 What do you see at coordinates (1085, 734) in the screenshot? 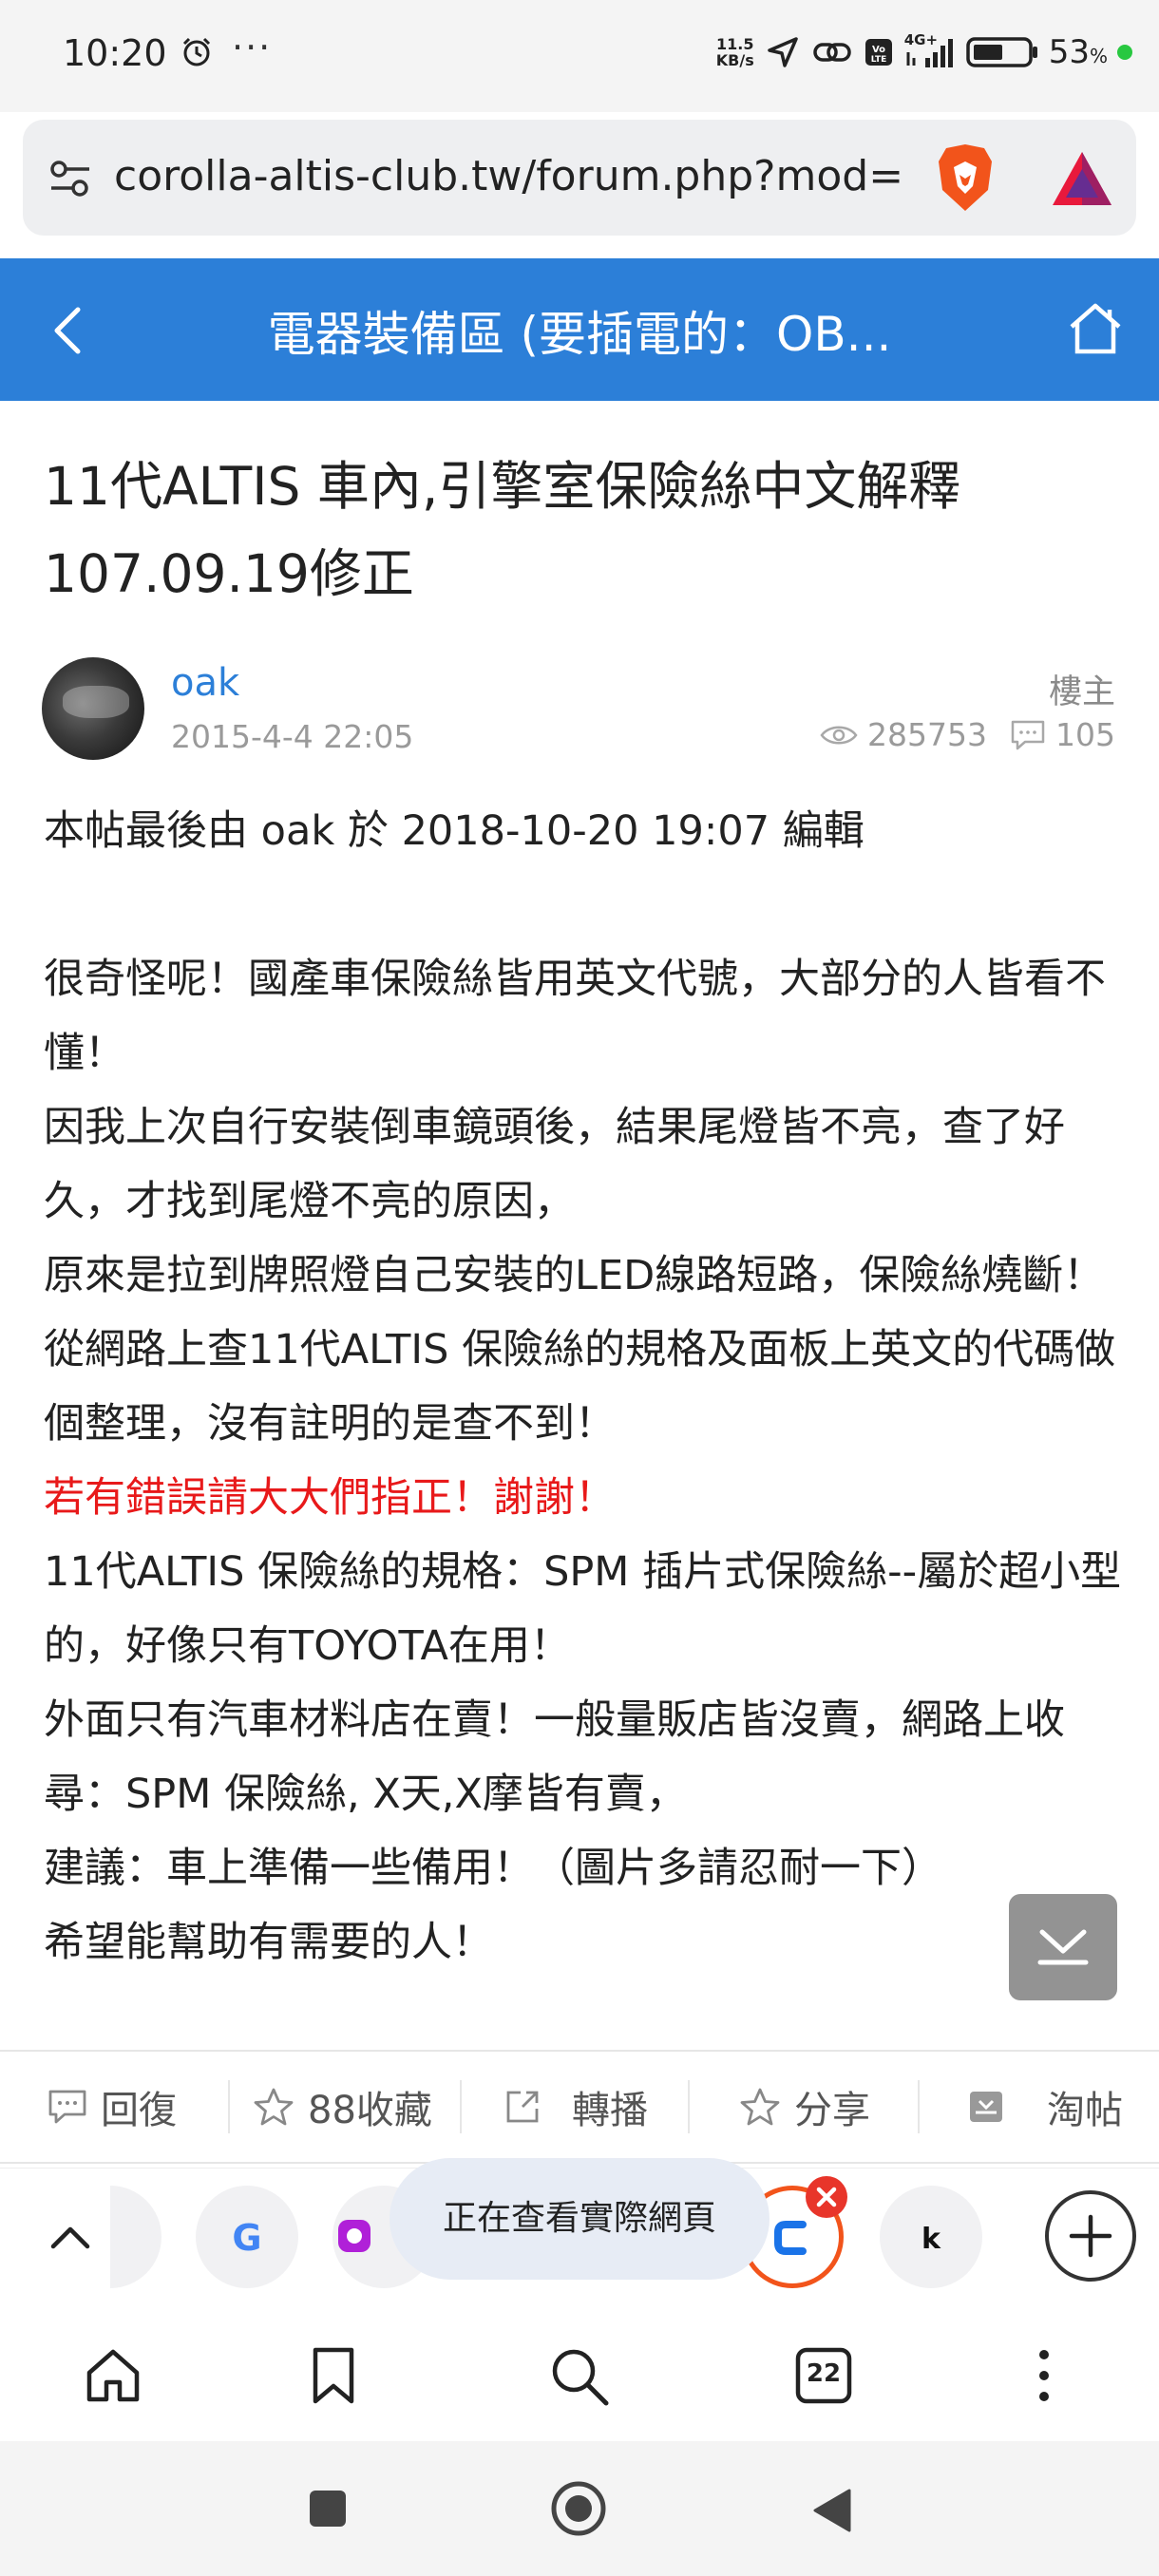
I see `reply-count: 105` at bounding box center [1085, 734].